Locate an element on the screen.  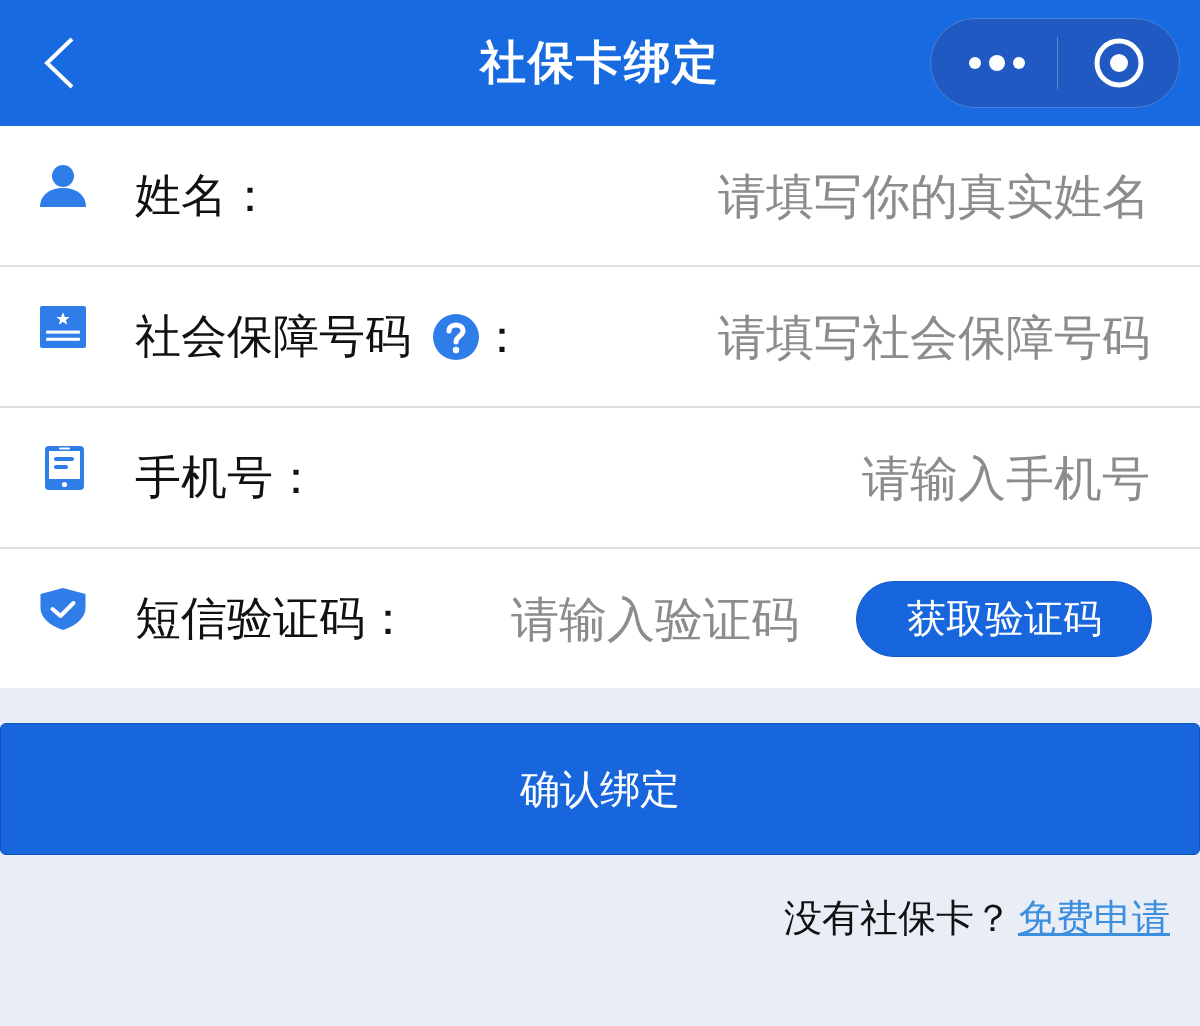
phone-icon is located at coordinates (64, 467).